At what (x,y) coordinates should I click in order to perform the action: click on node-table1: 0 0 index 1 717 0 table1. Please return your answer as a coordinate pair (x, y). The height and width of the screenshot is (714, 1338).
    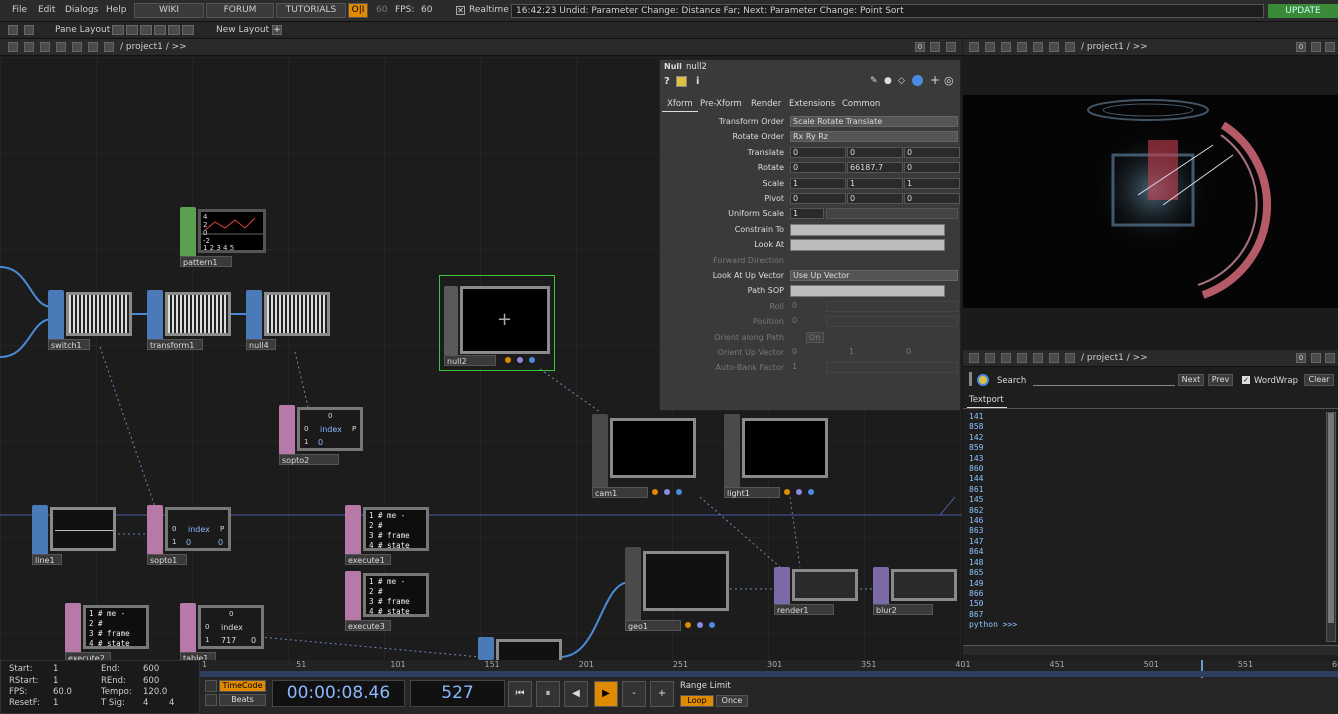
    Looking at the image, I should click on (223, 633).